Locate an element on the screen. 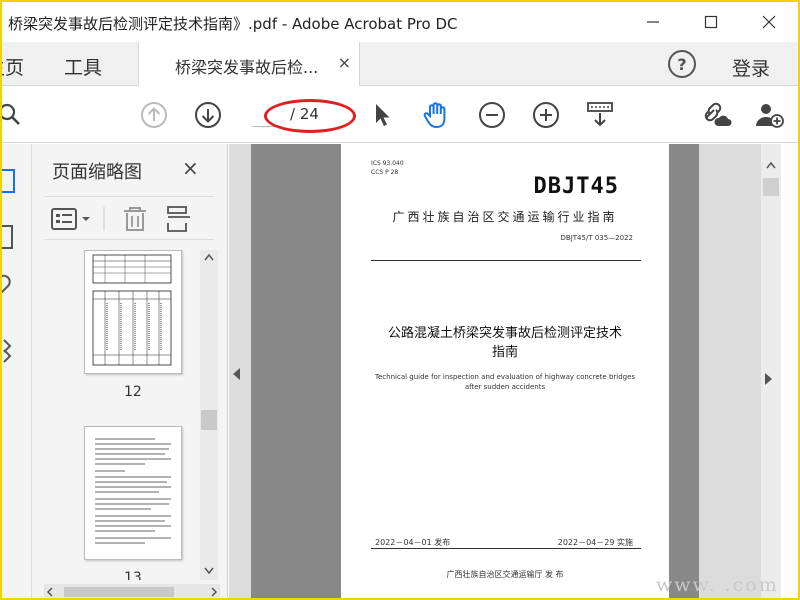 Image resolution: width=800 pixels, height=600 pixels. cursor-arrow-icon is located at coordinates (383, 115).